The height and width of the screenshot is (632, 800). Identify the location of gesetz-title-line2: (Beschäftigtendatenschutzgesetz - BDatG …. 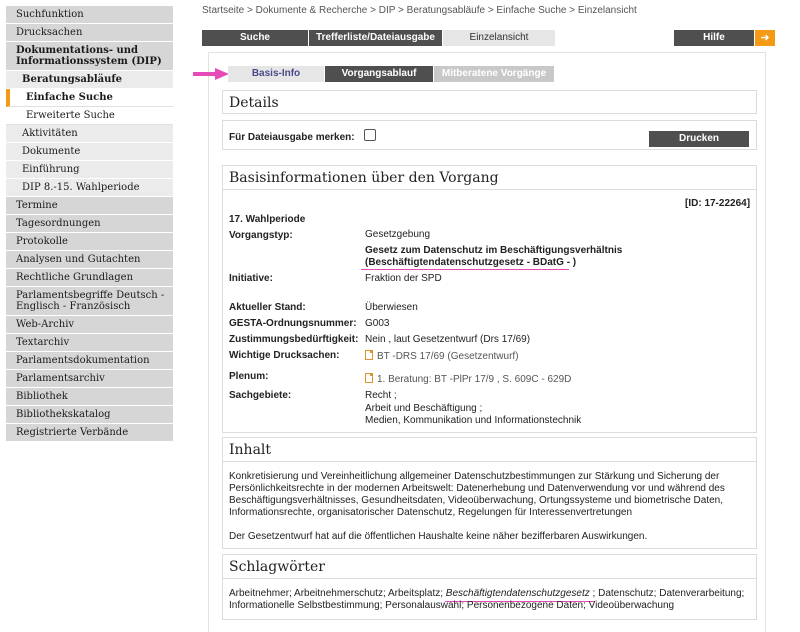
(471, 262).